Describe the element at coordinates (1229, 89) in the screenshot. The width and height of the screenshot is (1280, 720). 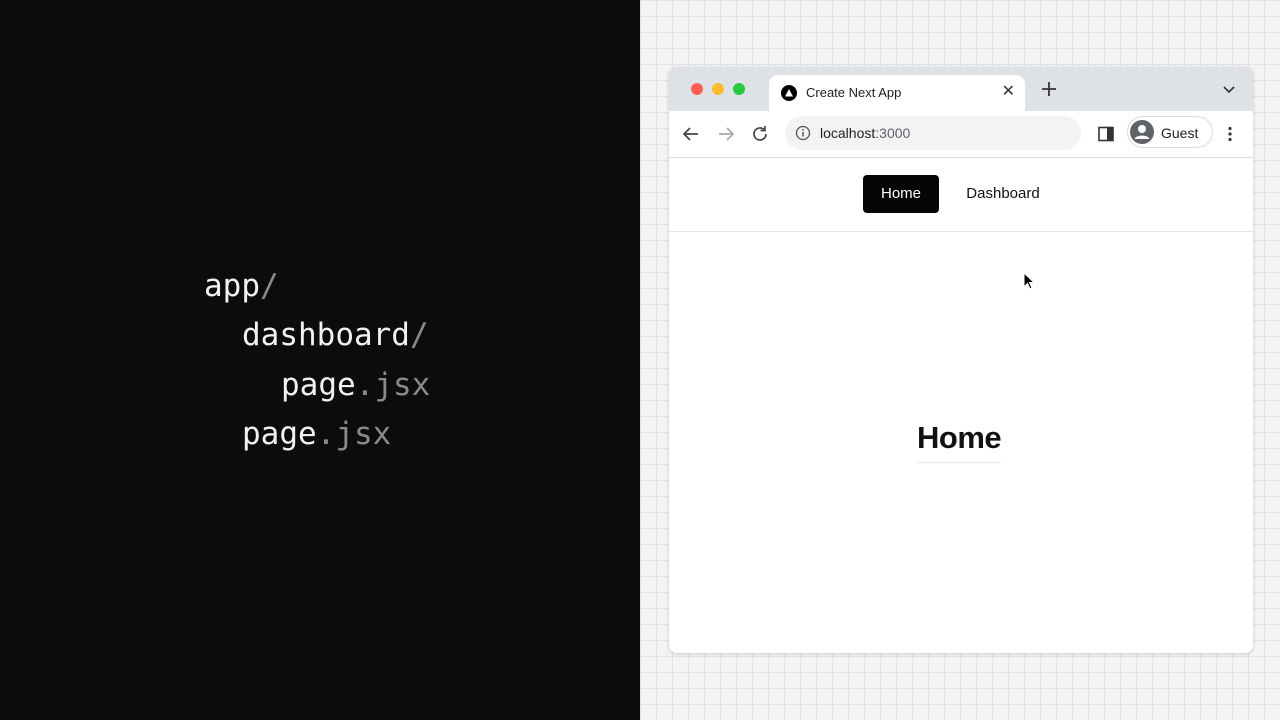
I see `chevron-down-icon` at that location.